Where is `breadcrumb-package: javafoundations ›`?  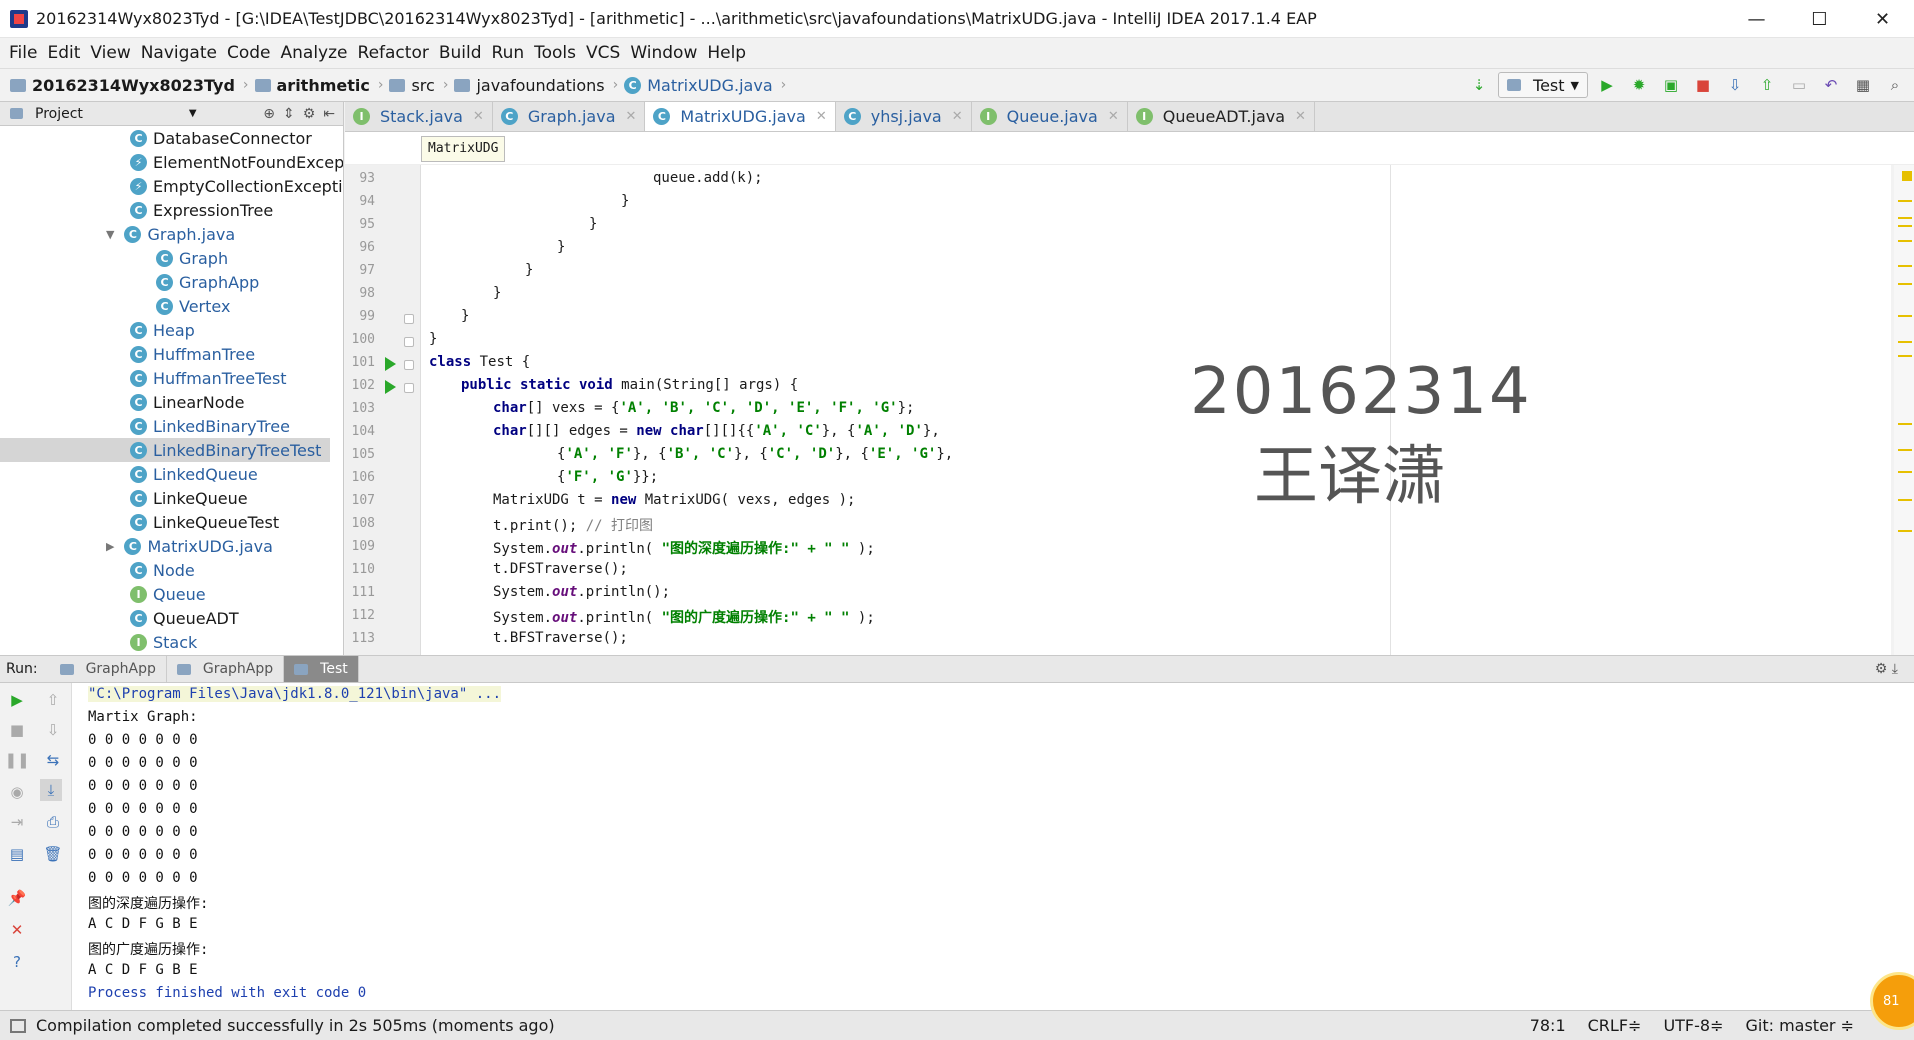
breadcrumb-package: javafoundations › is located at coordinates (536, 85).